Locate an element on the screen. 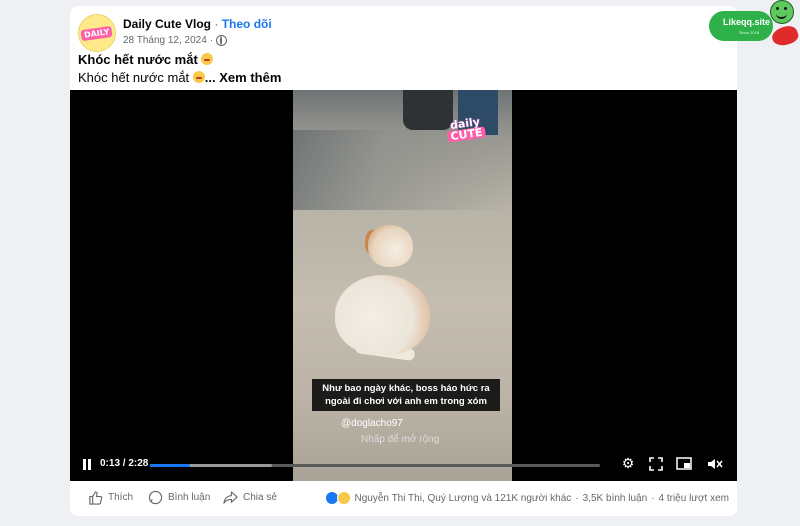 The width and height of the screenshot is (800, 526). pip-icon is located at coordinates (684, 464).